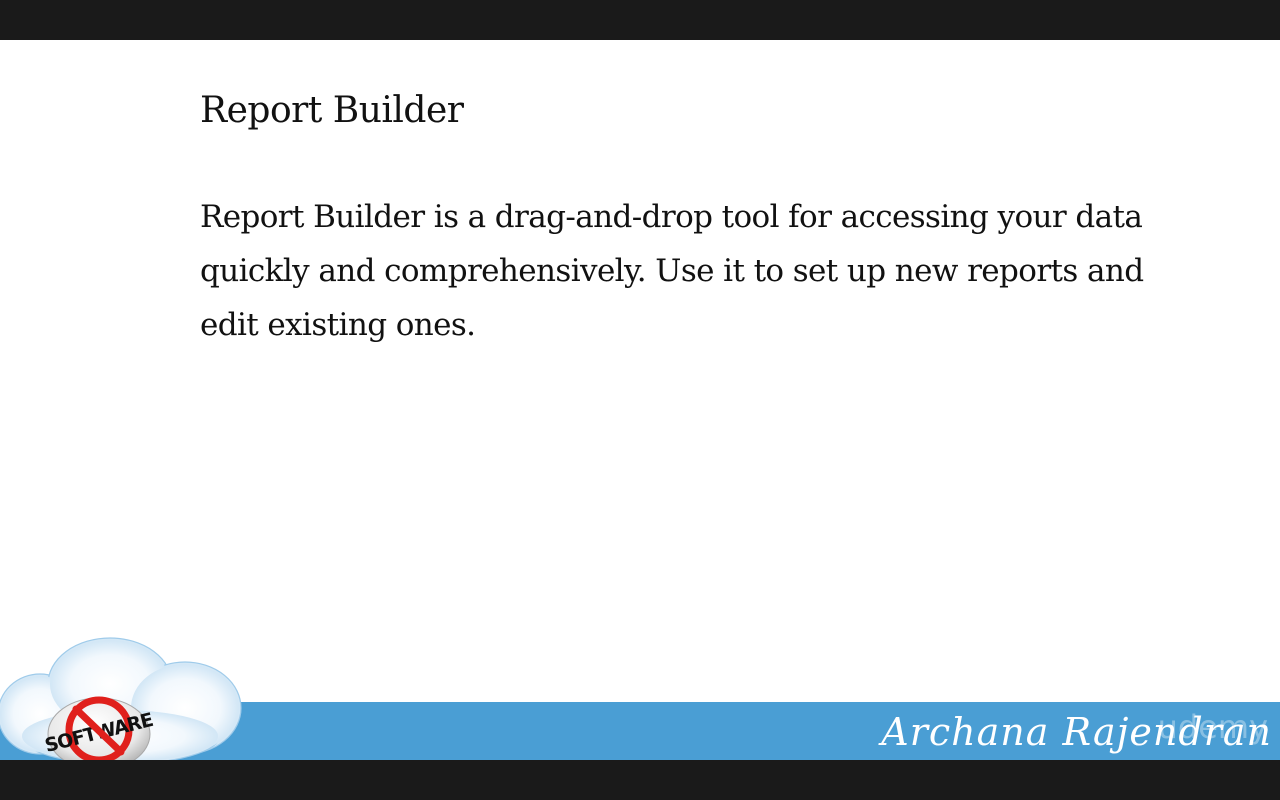 The image size is (1280, 800). I want to click on letterbox-top, so click(640, 20).